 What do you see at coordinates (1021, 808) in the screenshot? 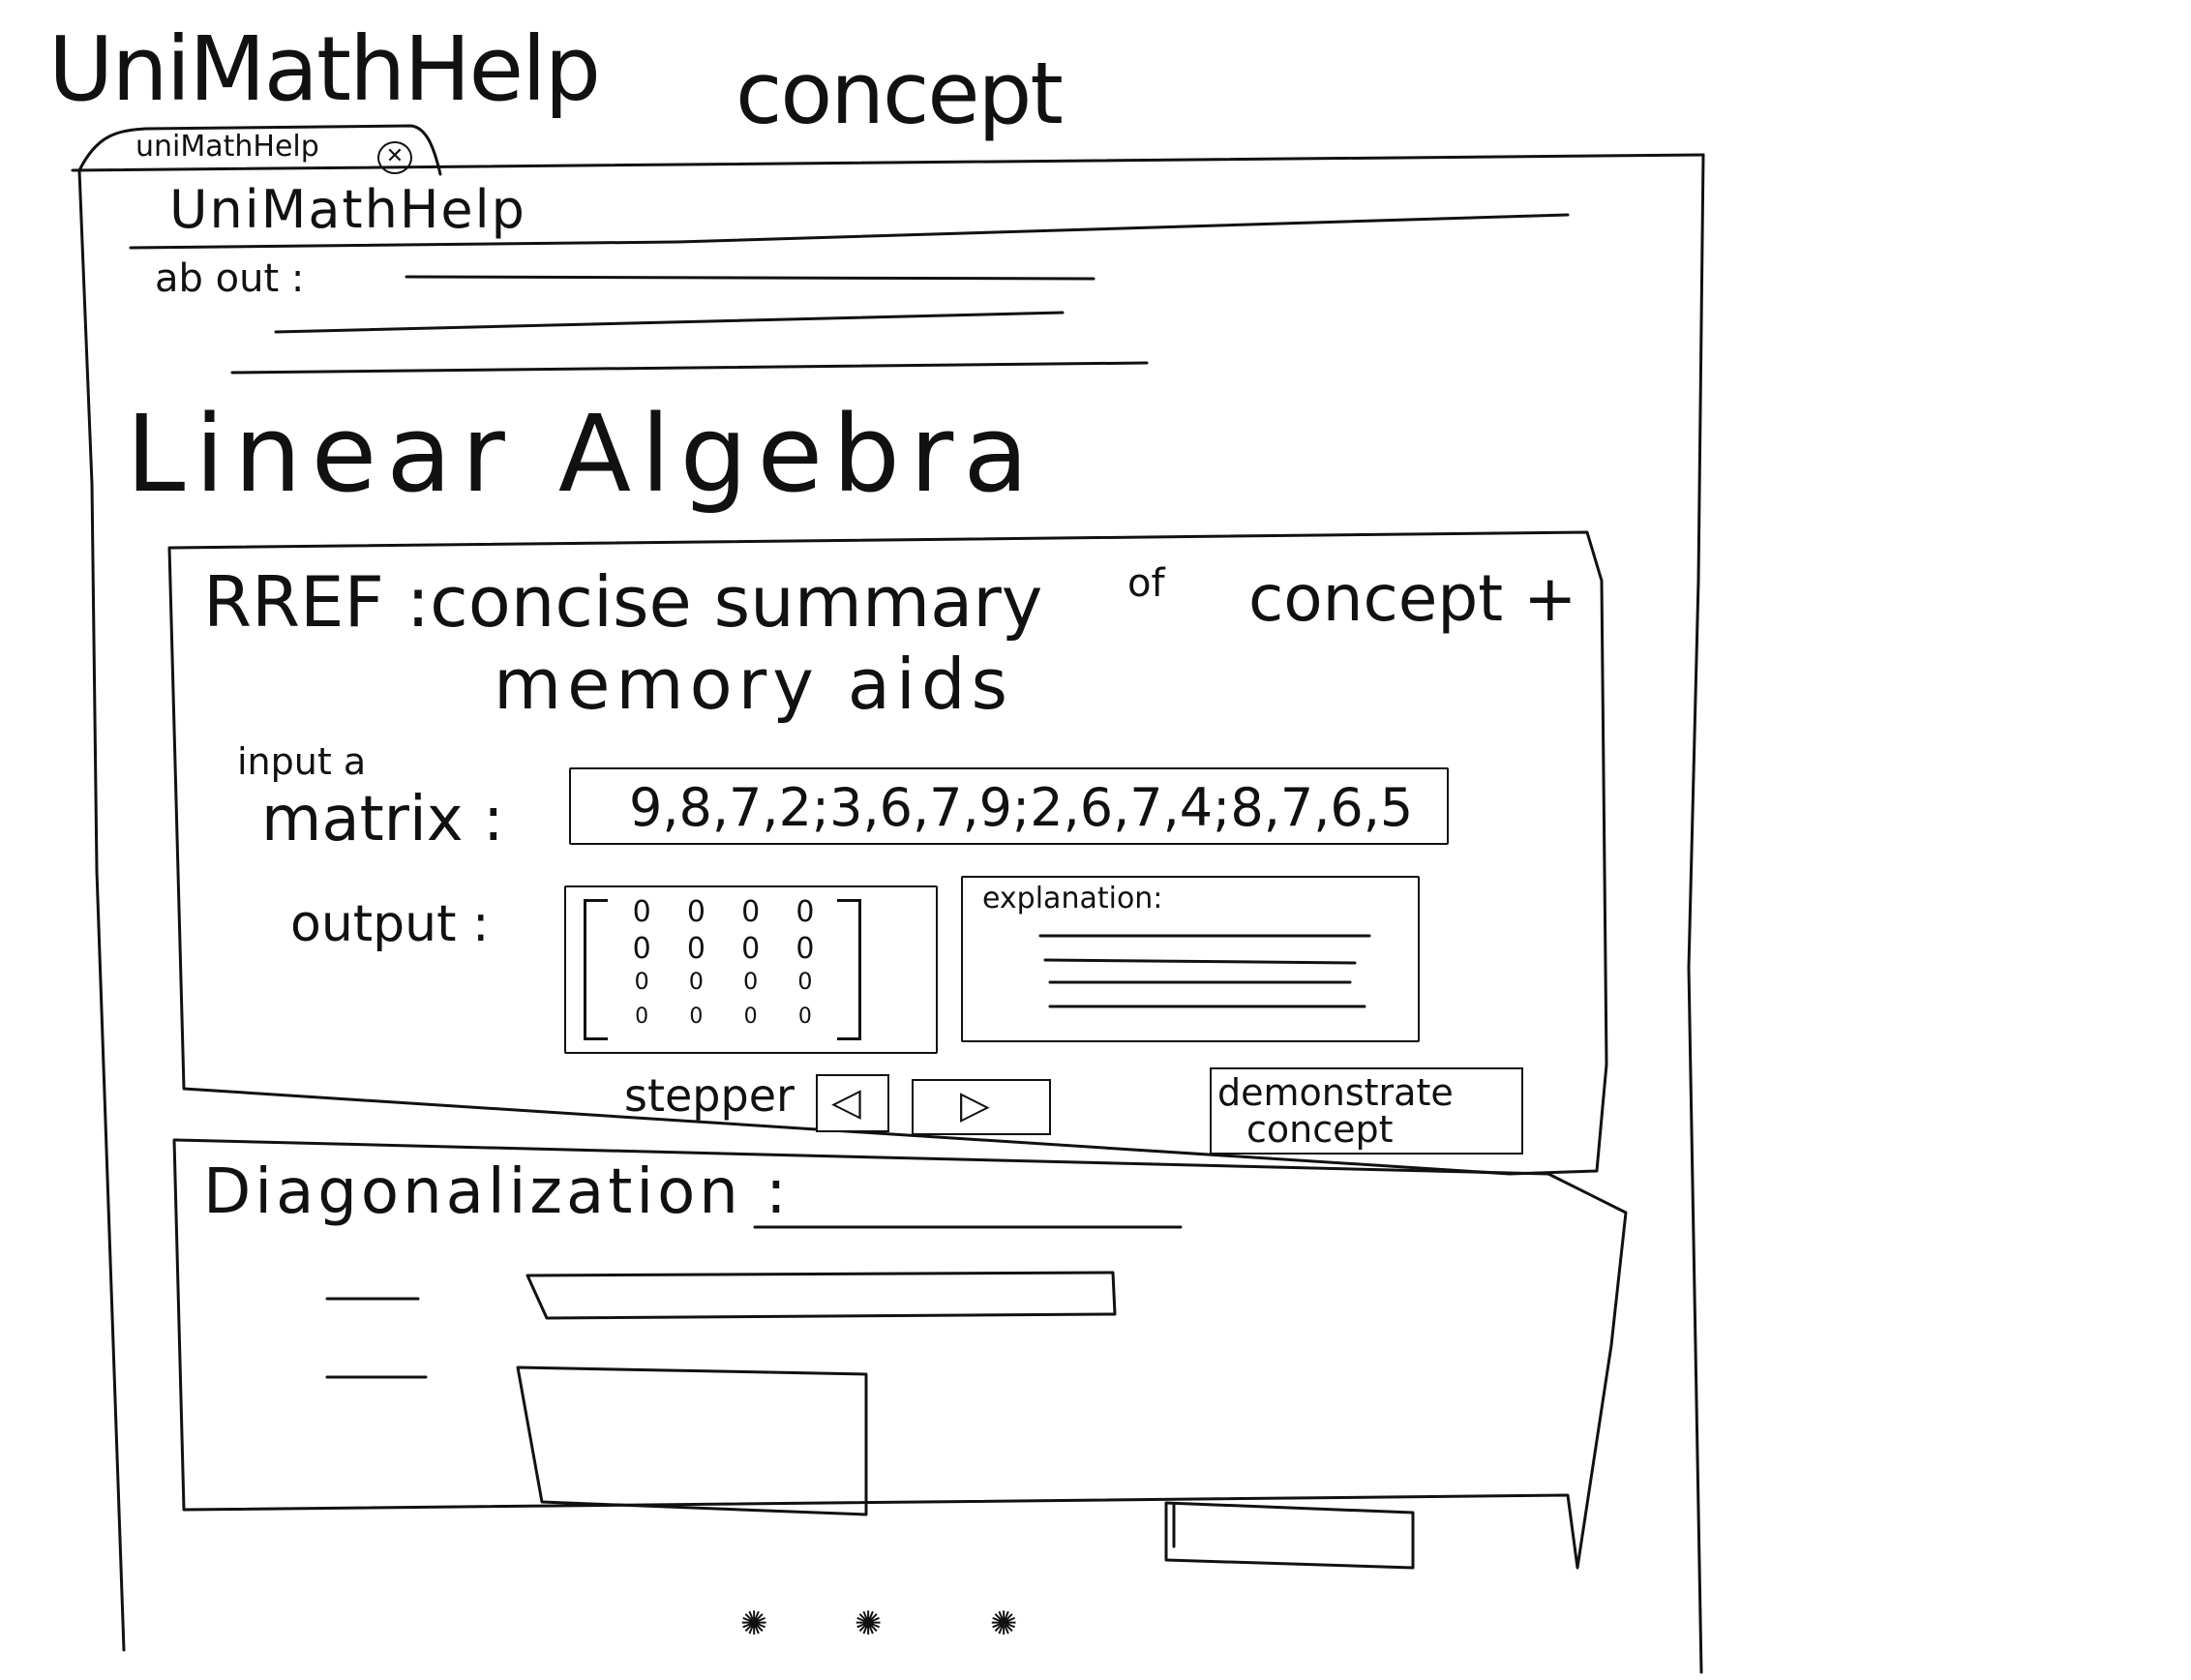
I see `matrix-input-value: 9,8,7,2;3,6,7,9;2,6,7,4;8,7,6,5` at bounding box center [1021, 808].